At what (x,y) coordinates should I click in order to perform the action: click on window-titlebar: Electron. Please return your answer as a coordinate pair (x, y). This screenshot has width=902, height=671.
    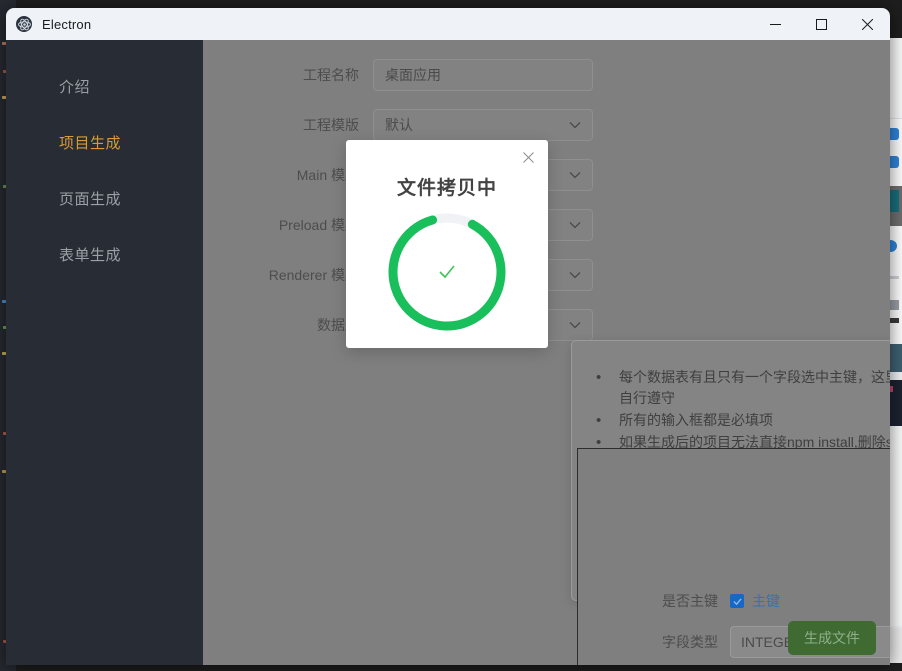
    Looking at the image, I should click on (448, 24).